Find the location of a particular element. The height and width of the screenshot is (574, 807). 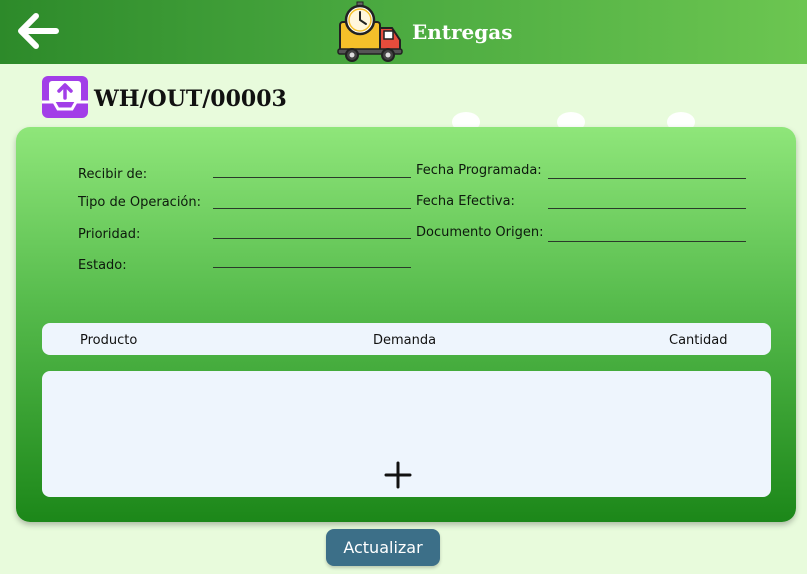

scheduled-date-field is located at coordinates (647, 178).